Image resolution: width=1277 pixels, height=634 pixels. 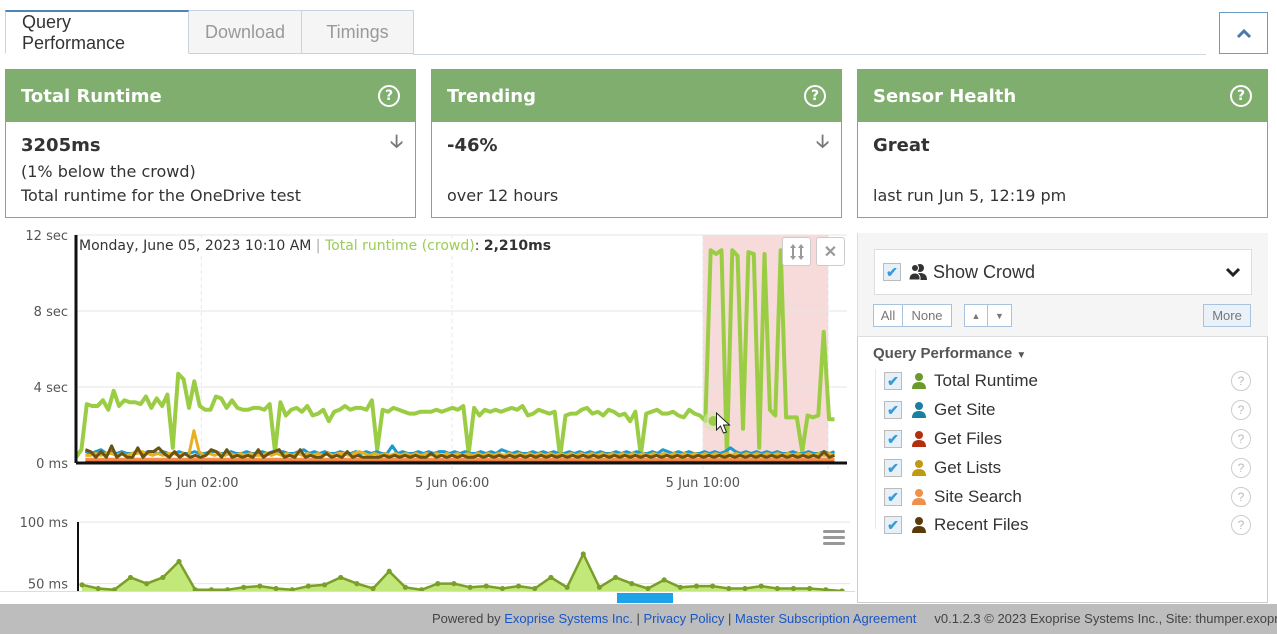 I want to click on card-header: Trending ?, so click(x=636, y=96).